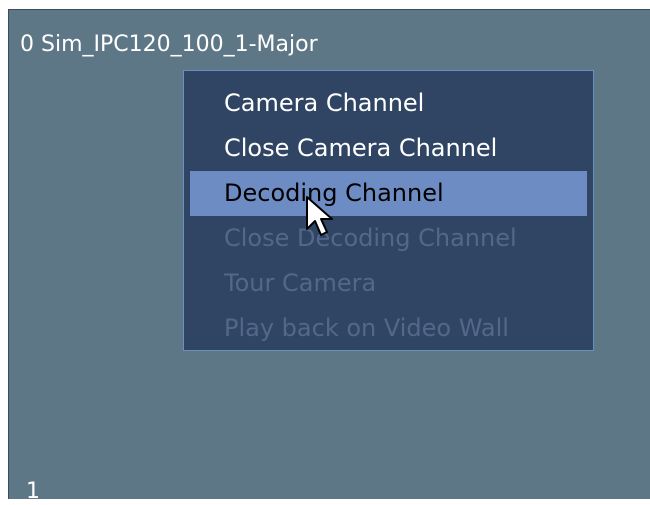 Image resolution: width=650 pixels, height=505 pixels. What do you see at coordinates (366, 328) in the screenshot?
I see `menu-item-play-back-on-video-wall: Play back on Video Wall` at bounding box center [366, 328].